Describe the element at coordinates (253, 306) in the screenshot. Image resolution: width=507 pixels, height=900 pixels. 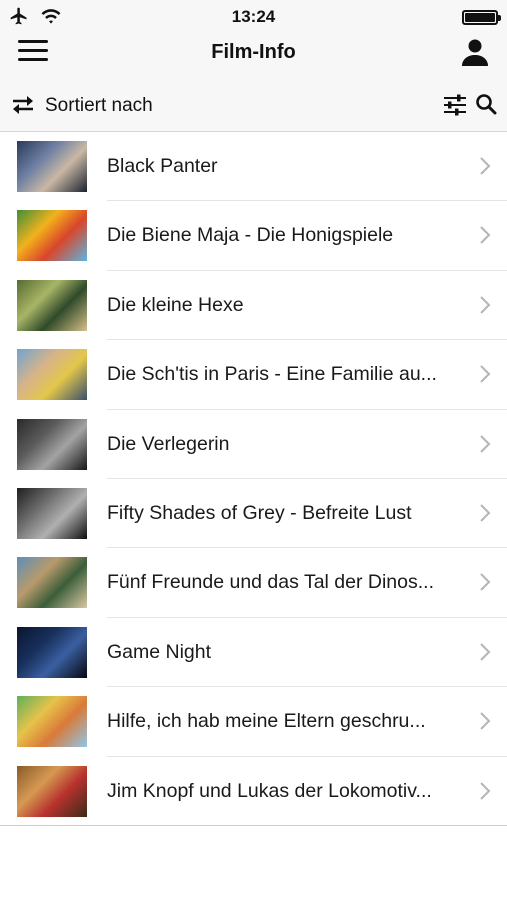
I see `list-item: Die kleine Hexe` at that location.